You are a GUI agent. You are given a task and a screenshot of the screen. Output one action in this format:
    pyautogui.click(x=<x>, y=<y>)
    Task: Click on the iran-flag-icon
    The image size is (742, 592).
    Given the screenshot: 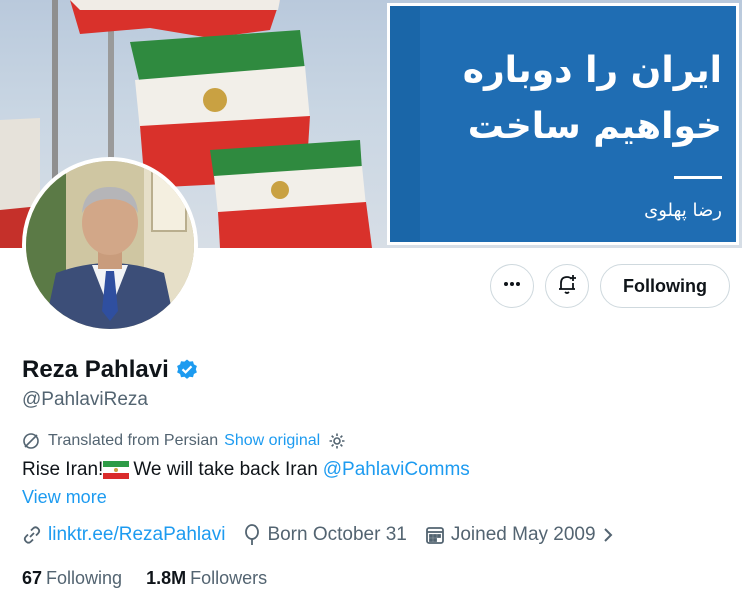 What is the action you would take?
    pyautogui.click(x=116, y=470)
    